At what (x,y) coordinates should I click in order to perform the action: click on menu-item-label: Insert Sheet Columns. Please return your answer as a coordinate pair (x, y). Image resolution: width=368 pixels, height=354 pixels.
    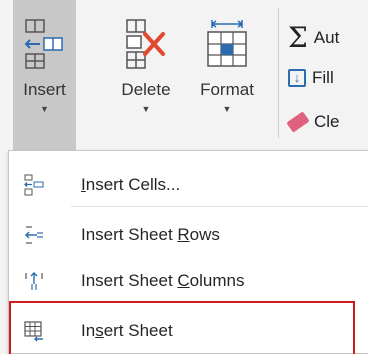
    Looking at the image, I should click on (163, 280).